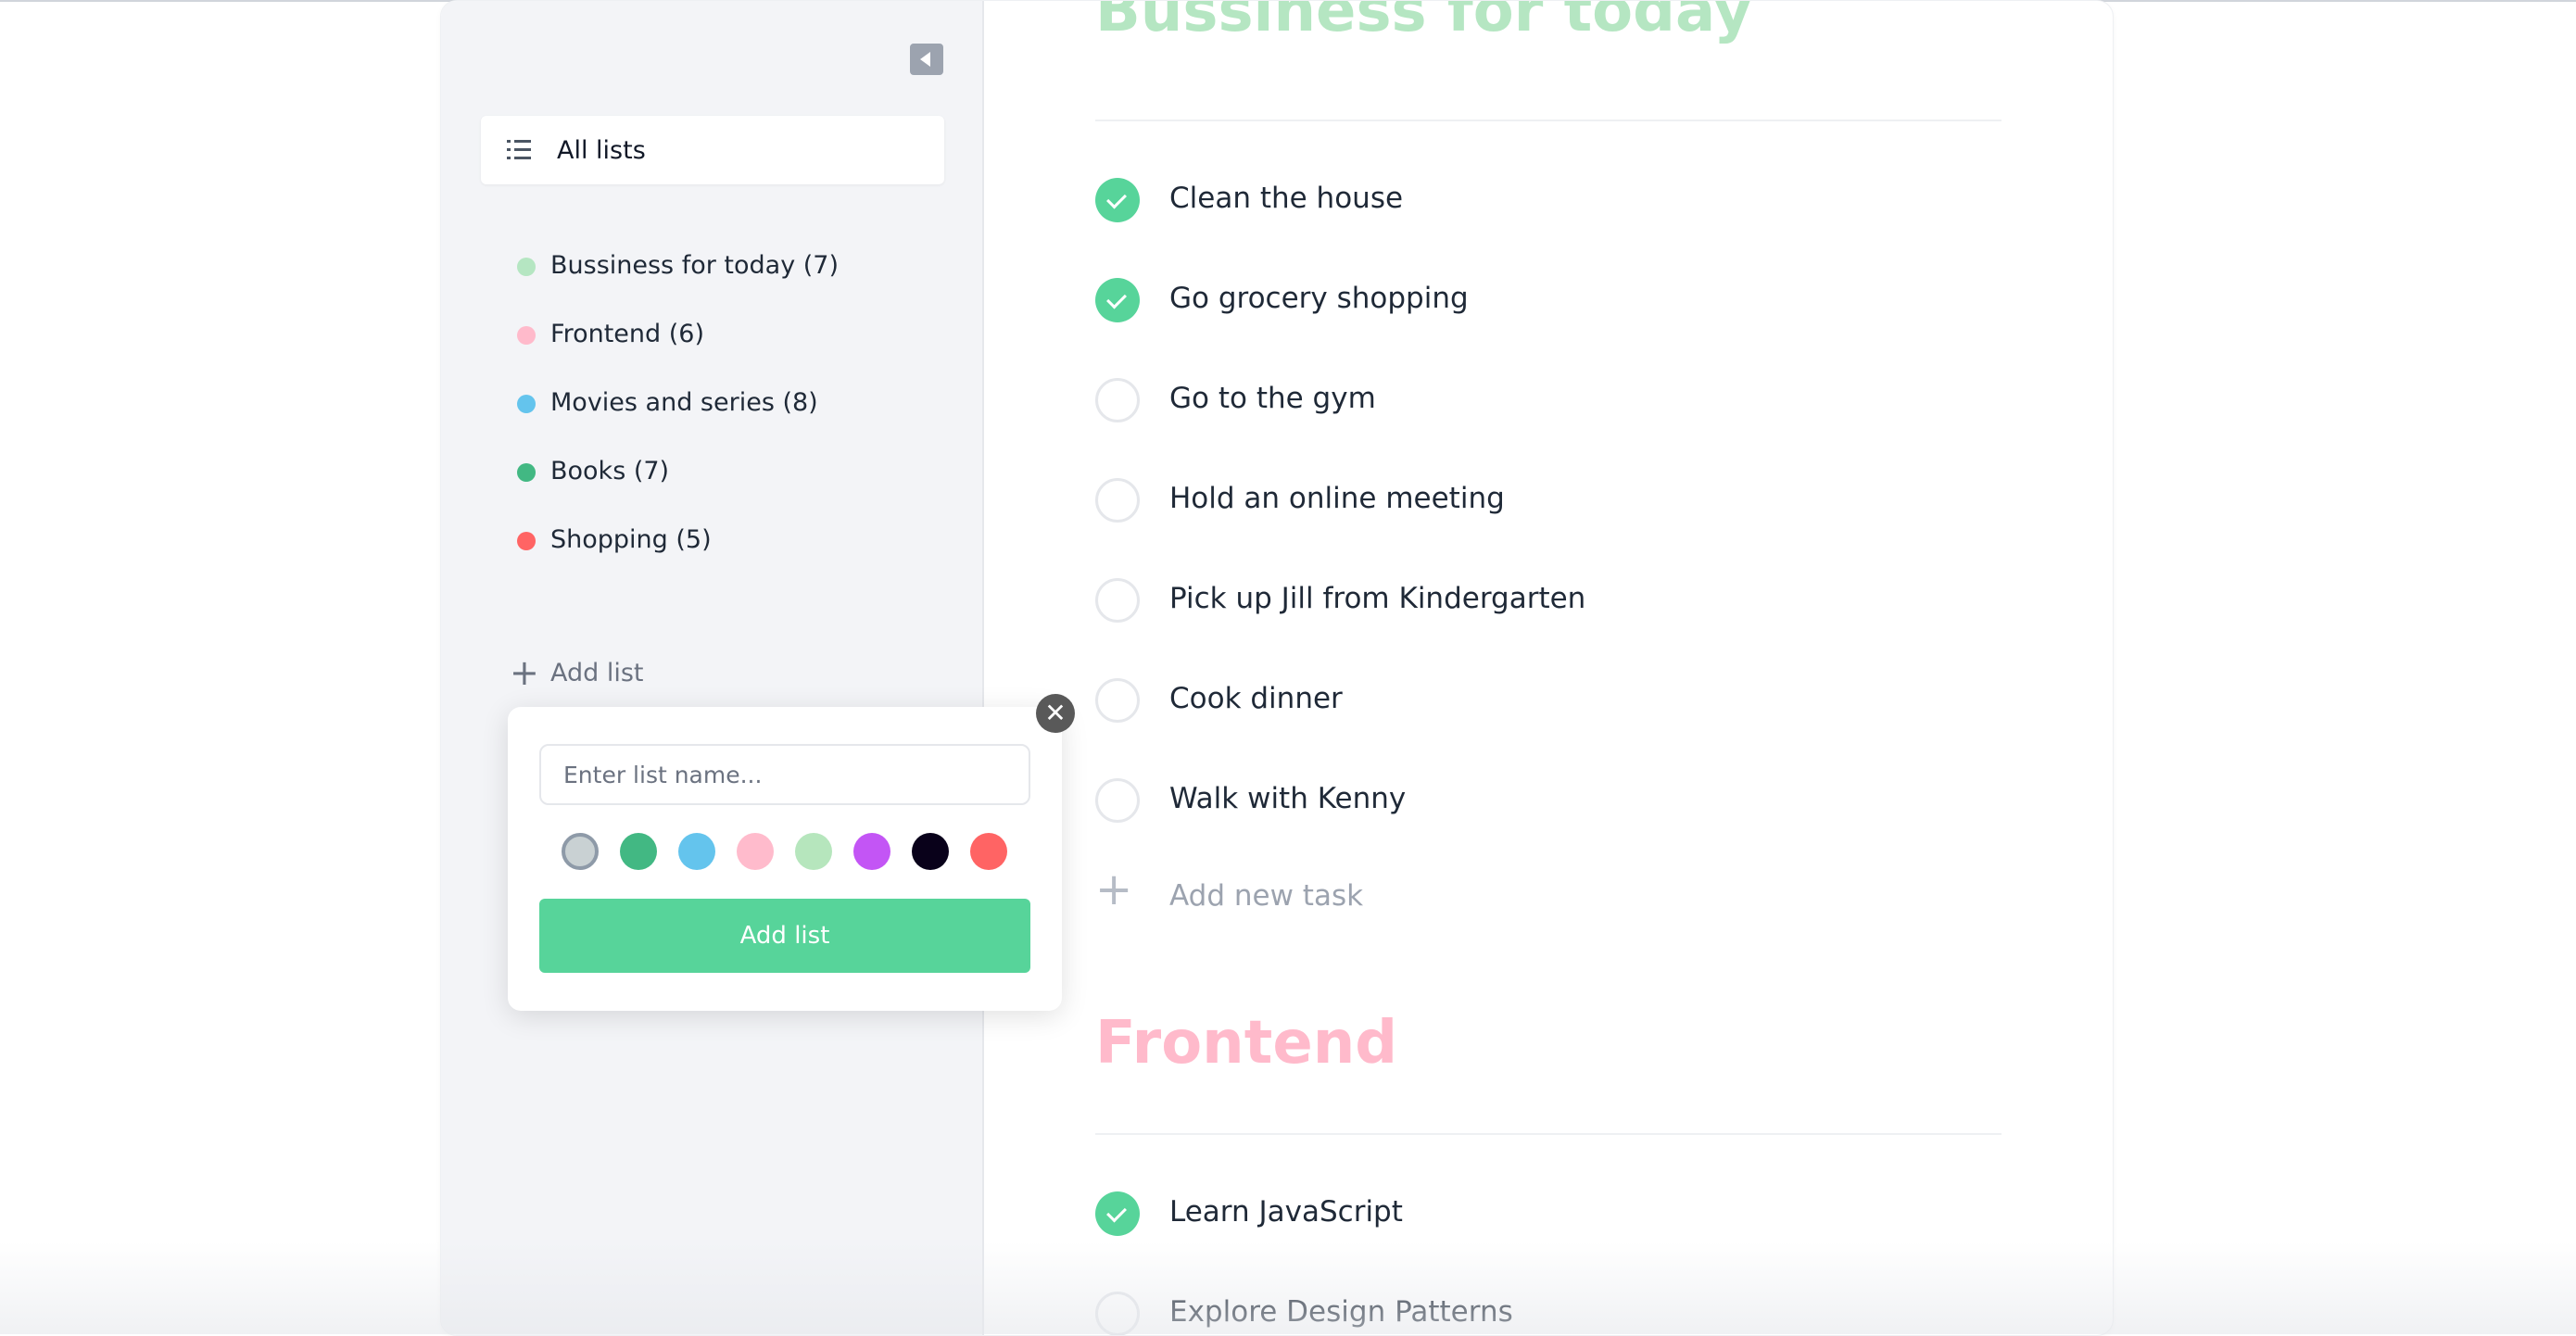 This screenshot has height=1336, width=2576. I want to click on sidebar-item-label: Frontend (6), so click(627, 334).